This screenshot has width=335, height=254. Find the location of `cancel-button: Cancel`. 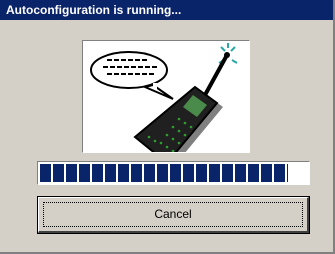

cancel-button: Cancel is located at coordinates (173, 215).